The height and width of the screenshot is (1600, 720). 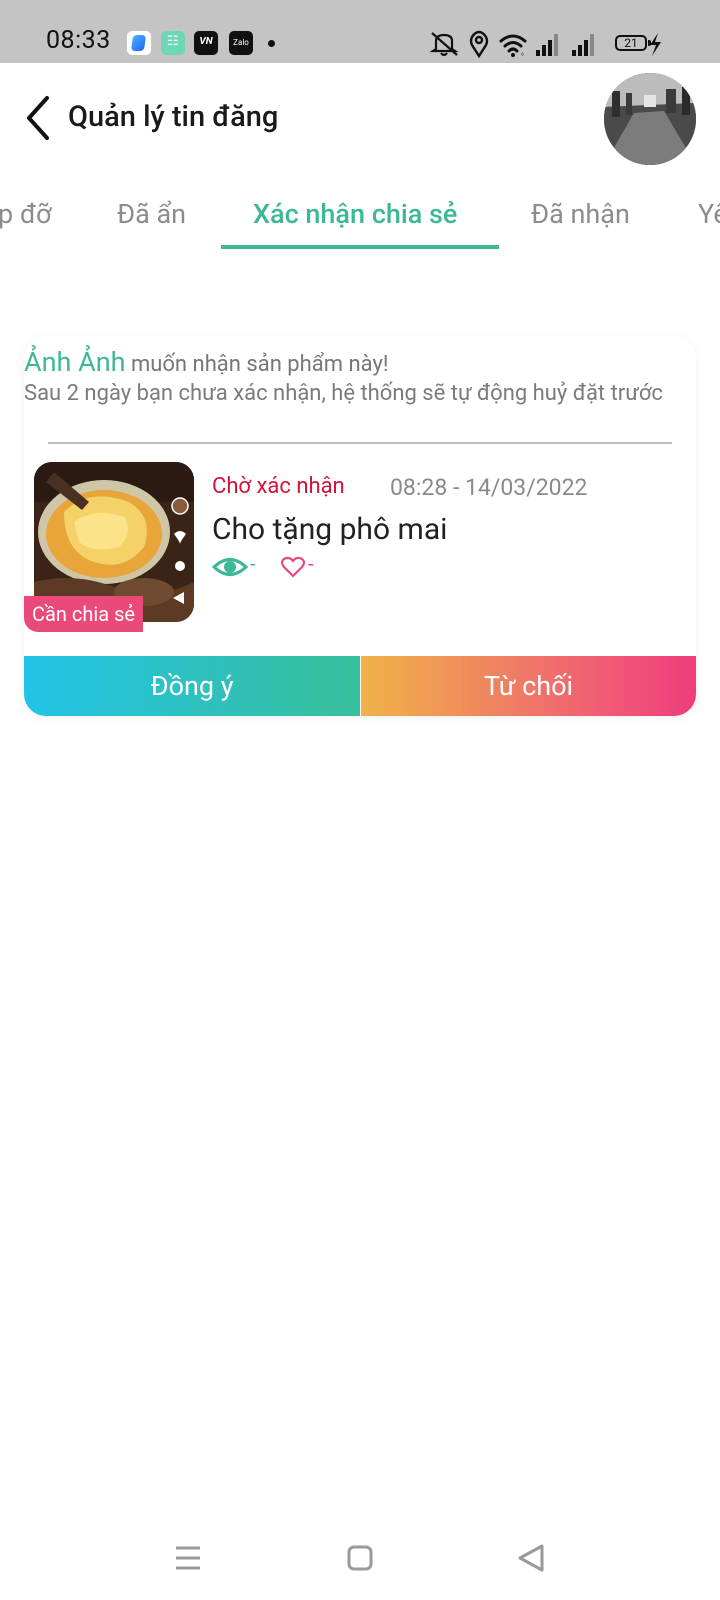 What do you see at coordinates (522, 55) in the screenshot?
I see `svg-text: ⁶` at bounding box center [522, 55].